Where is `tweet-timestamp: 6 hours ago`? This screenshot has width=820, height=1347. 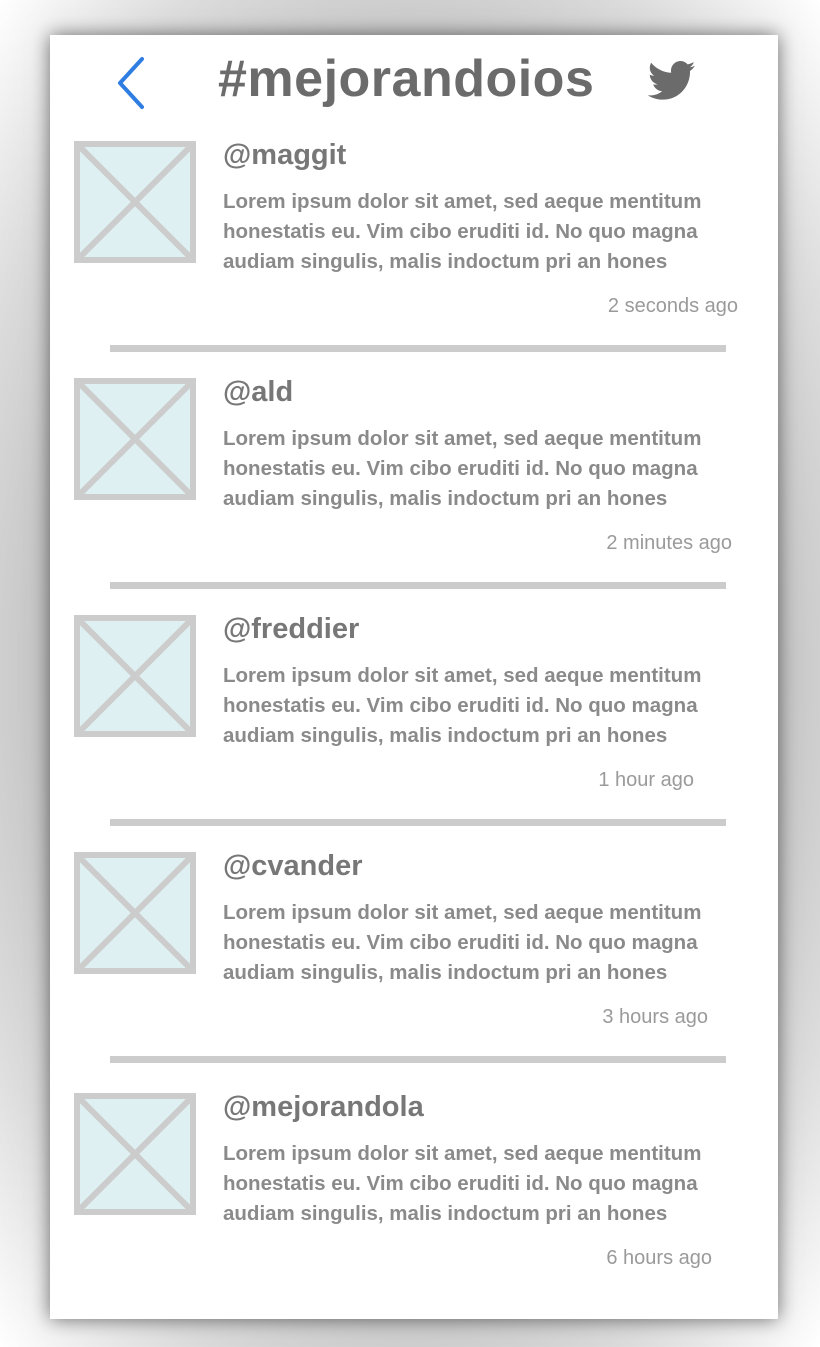
tweet-timestamp: 6 hours ago is located at coordinates (659, 1258).